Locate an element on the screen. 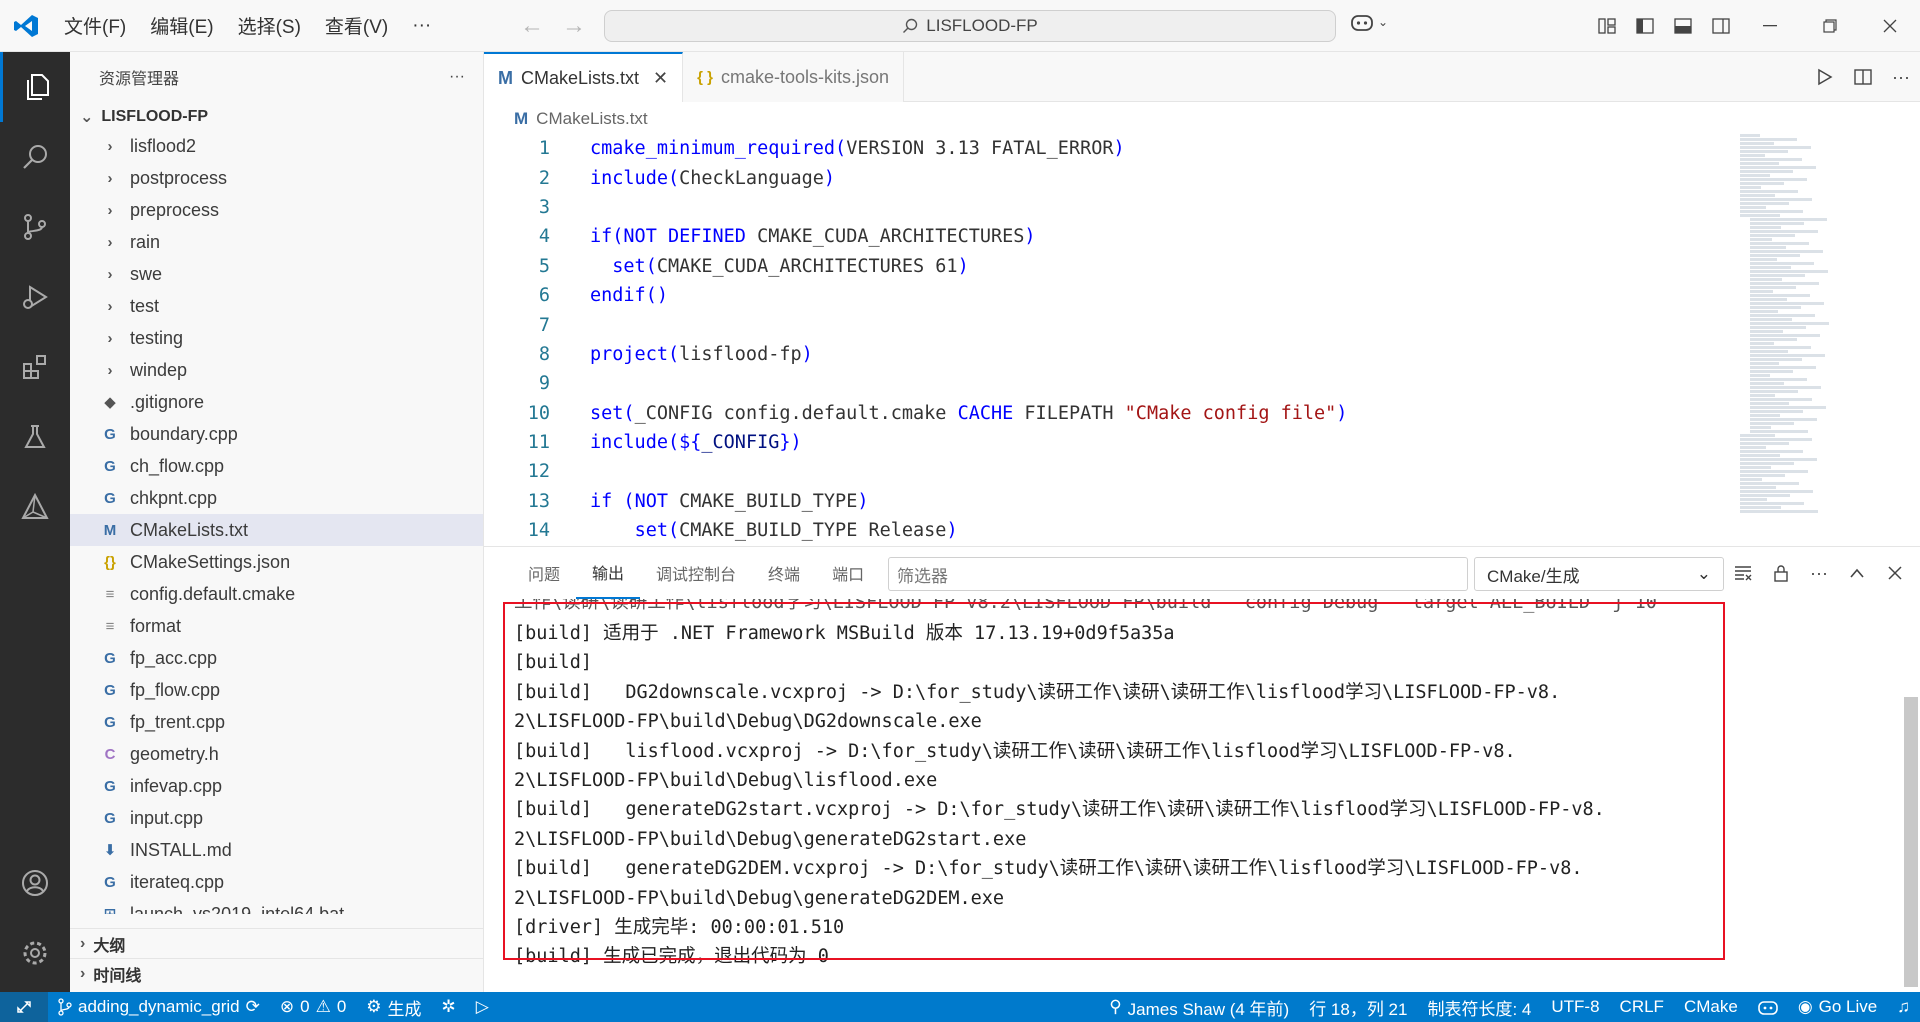 The height and width of the screenshot is (1022, 1920). menu-file: 文件(F) is located at coordinates (95, 25).